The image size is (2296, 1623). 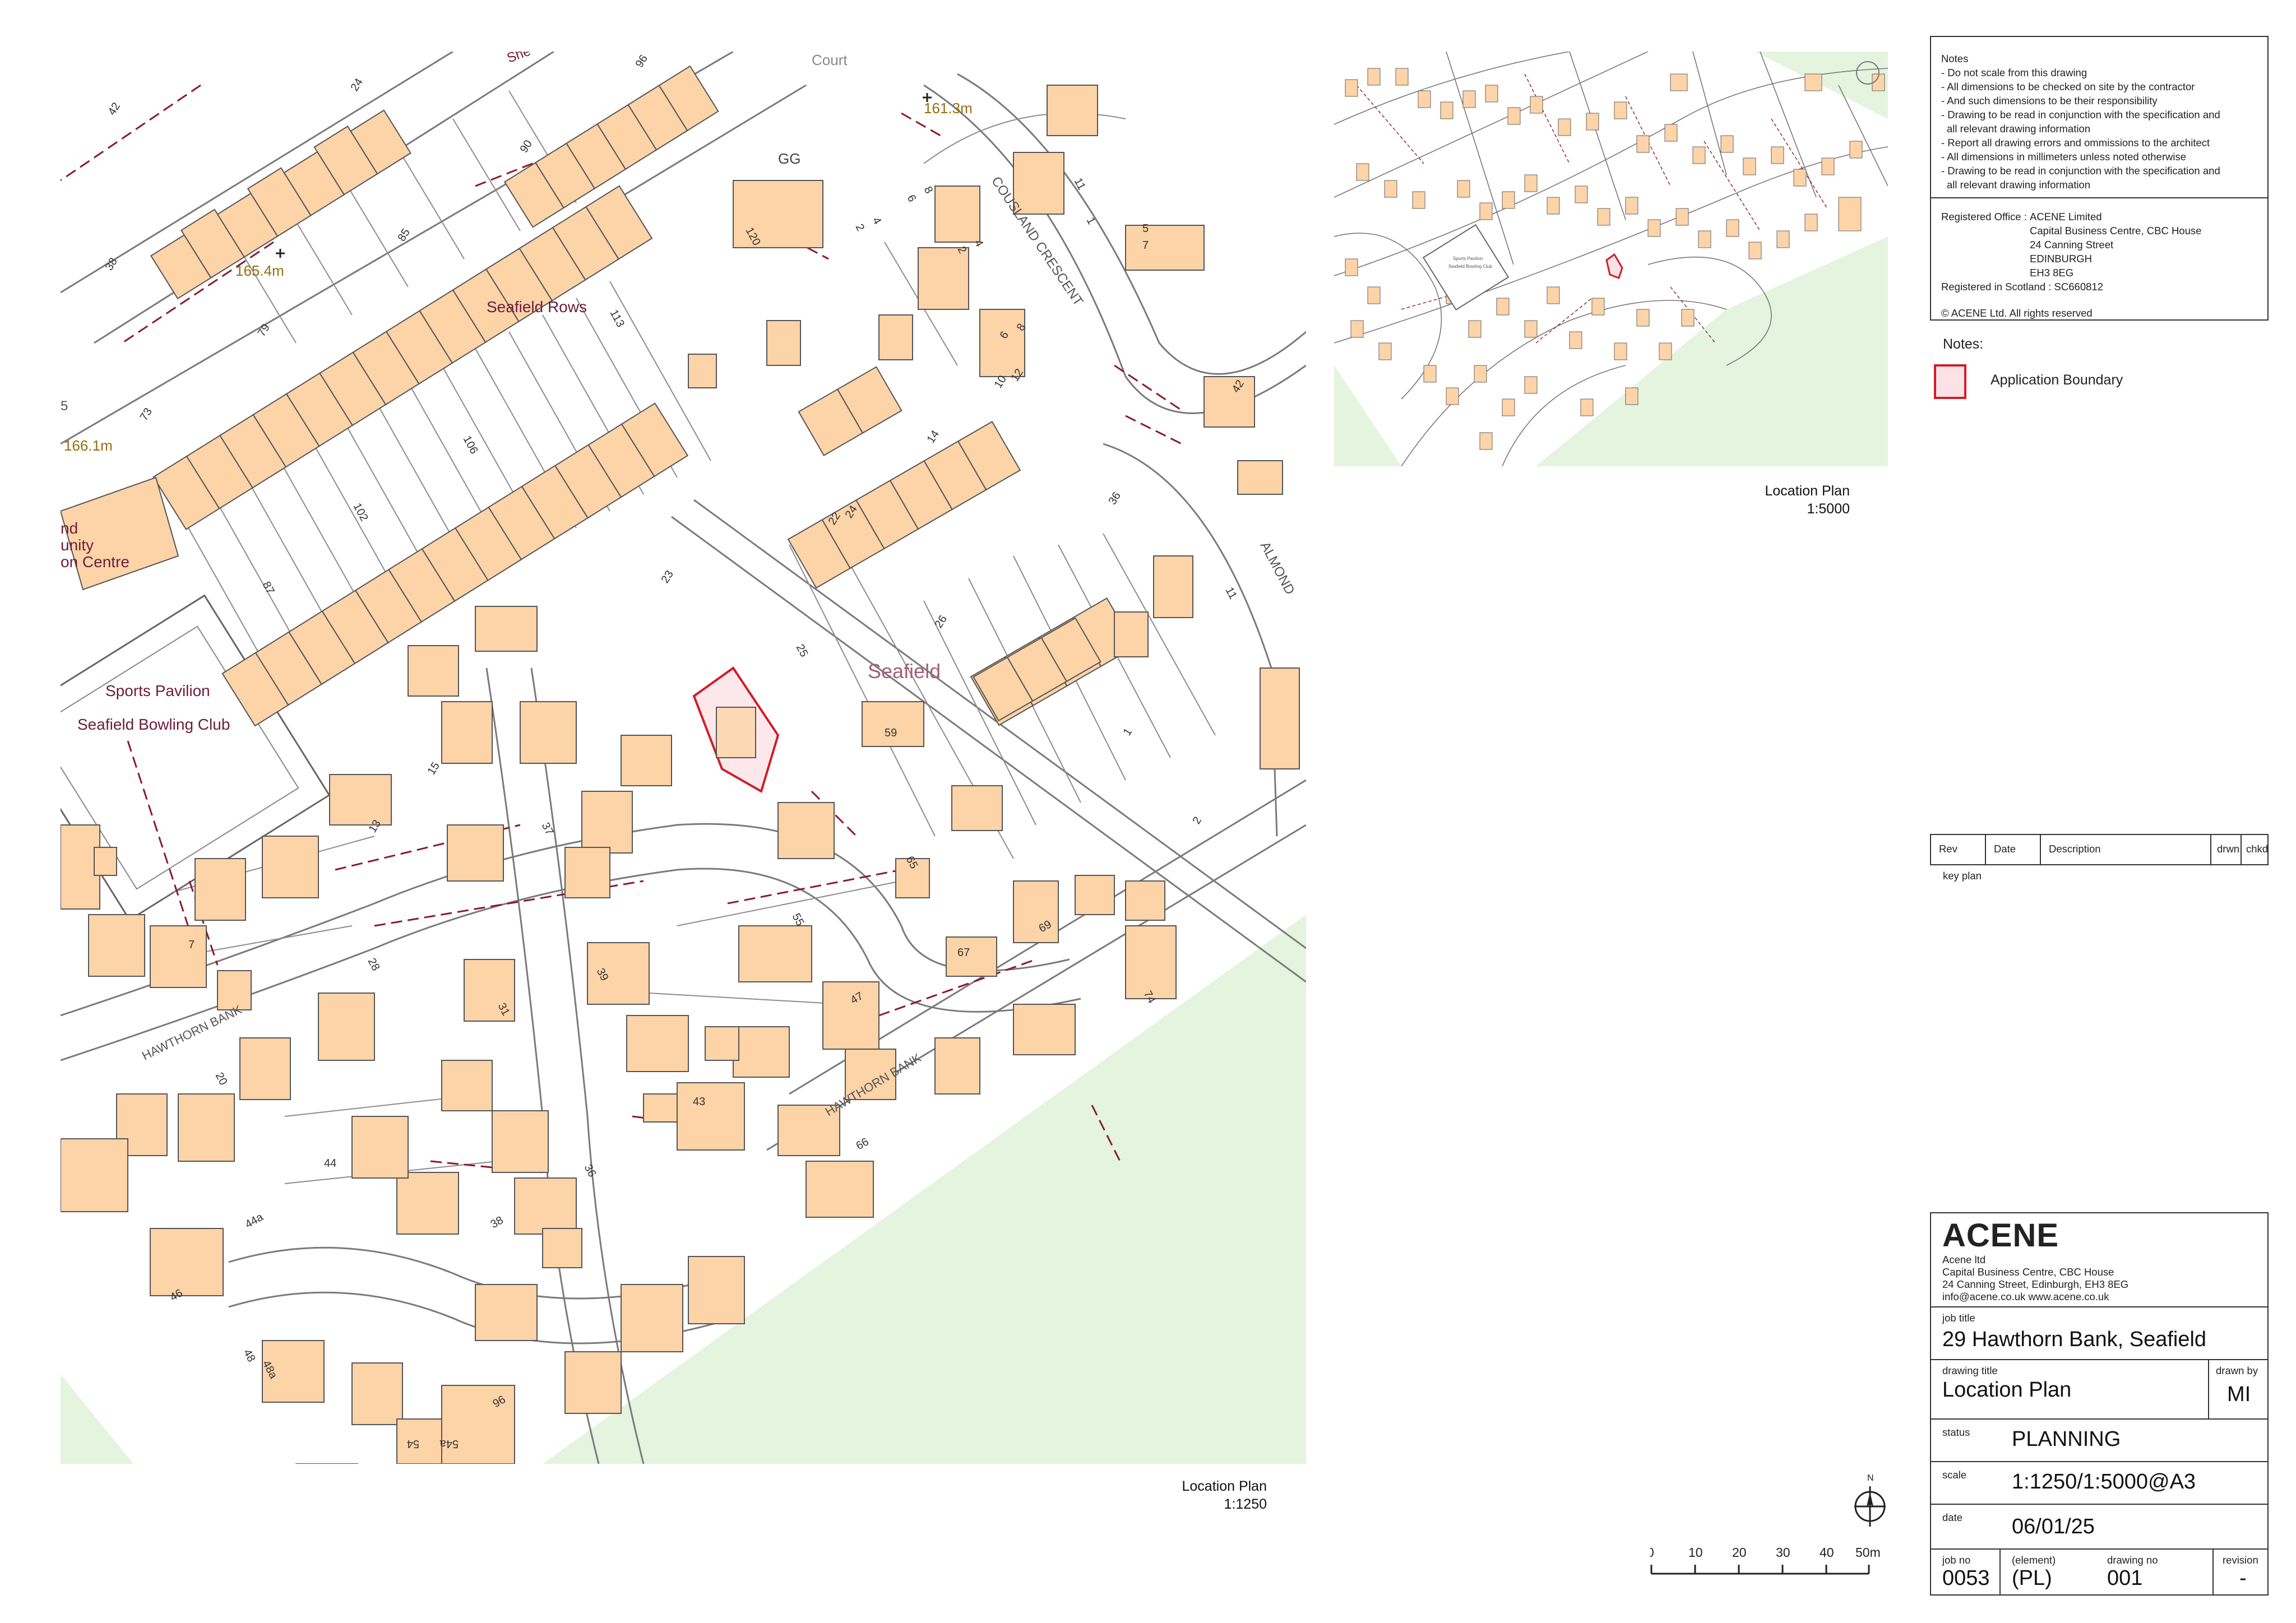 What do you see at coordinates (526, 147) in the screenshot?
I see `house-number: 90` at bounding box center [526, 147].